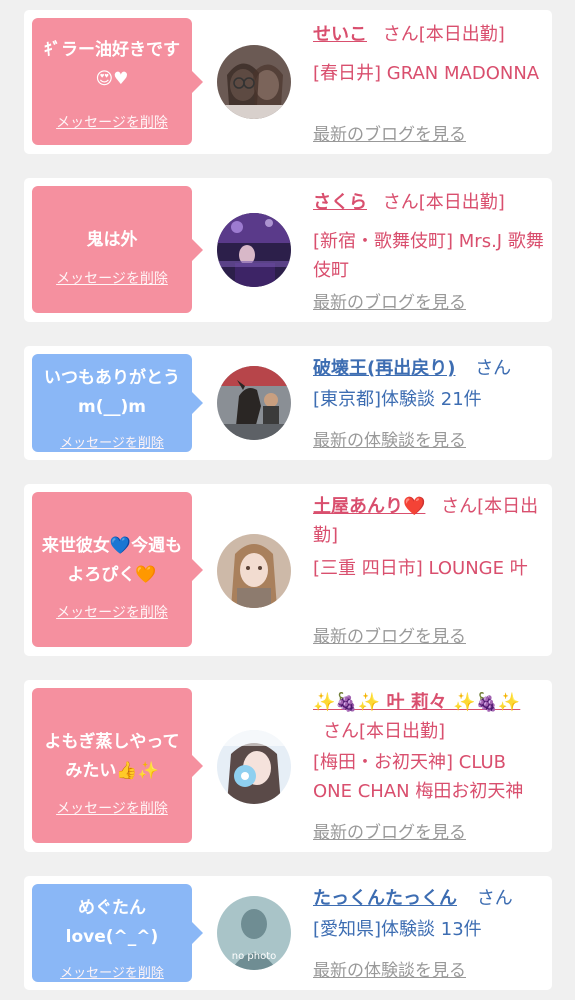 This screenshot has height=1000, width=575. Describe the element at coordinates (112, 240) in the screenshot. I see `message-text: 鬼は外` at that location.